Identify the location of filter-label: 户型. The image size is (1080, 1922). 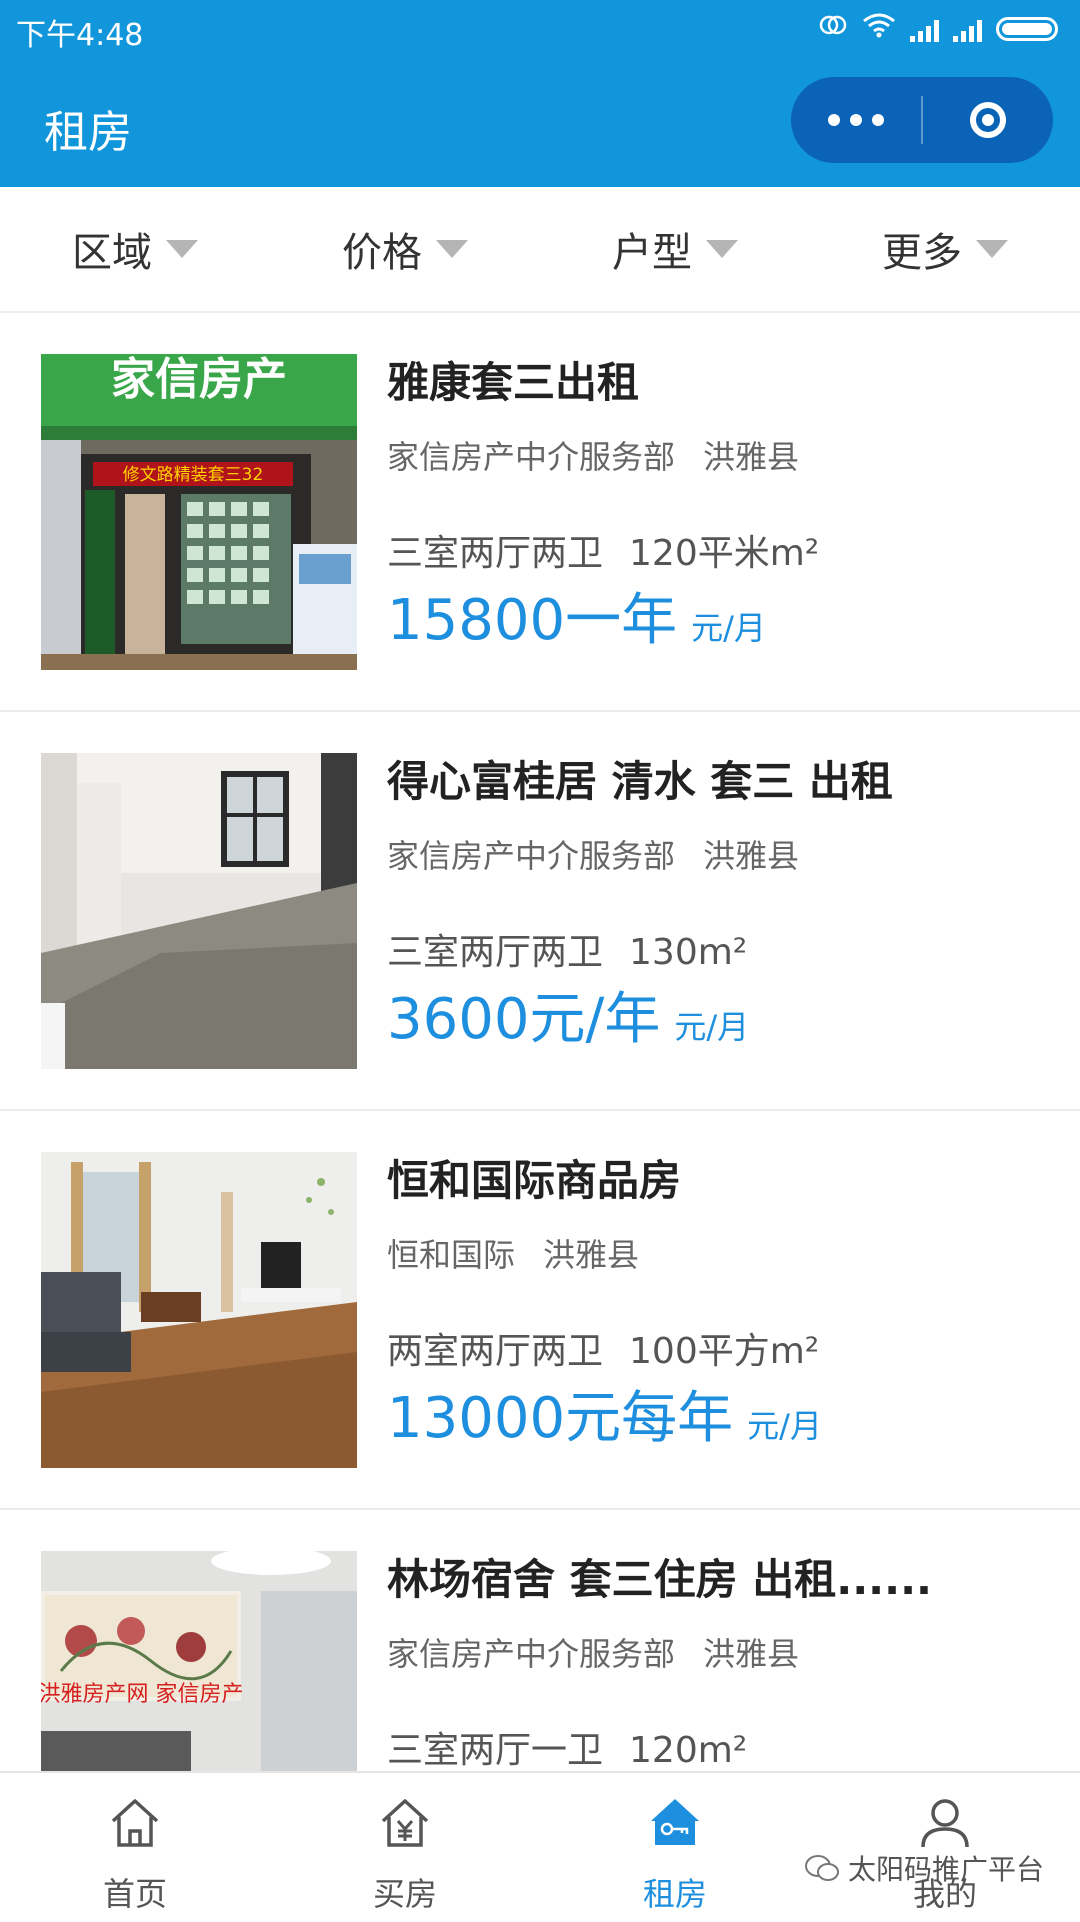
(652, 253).